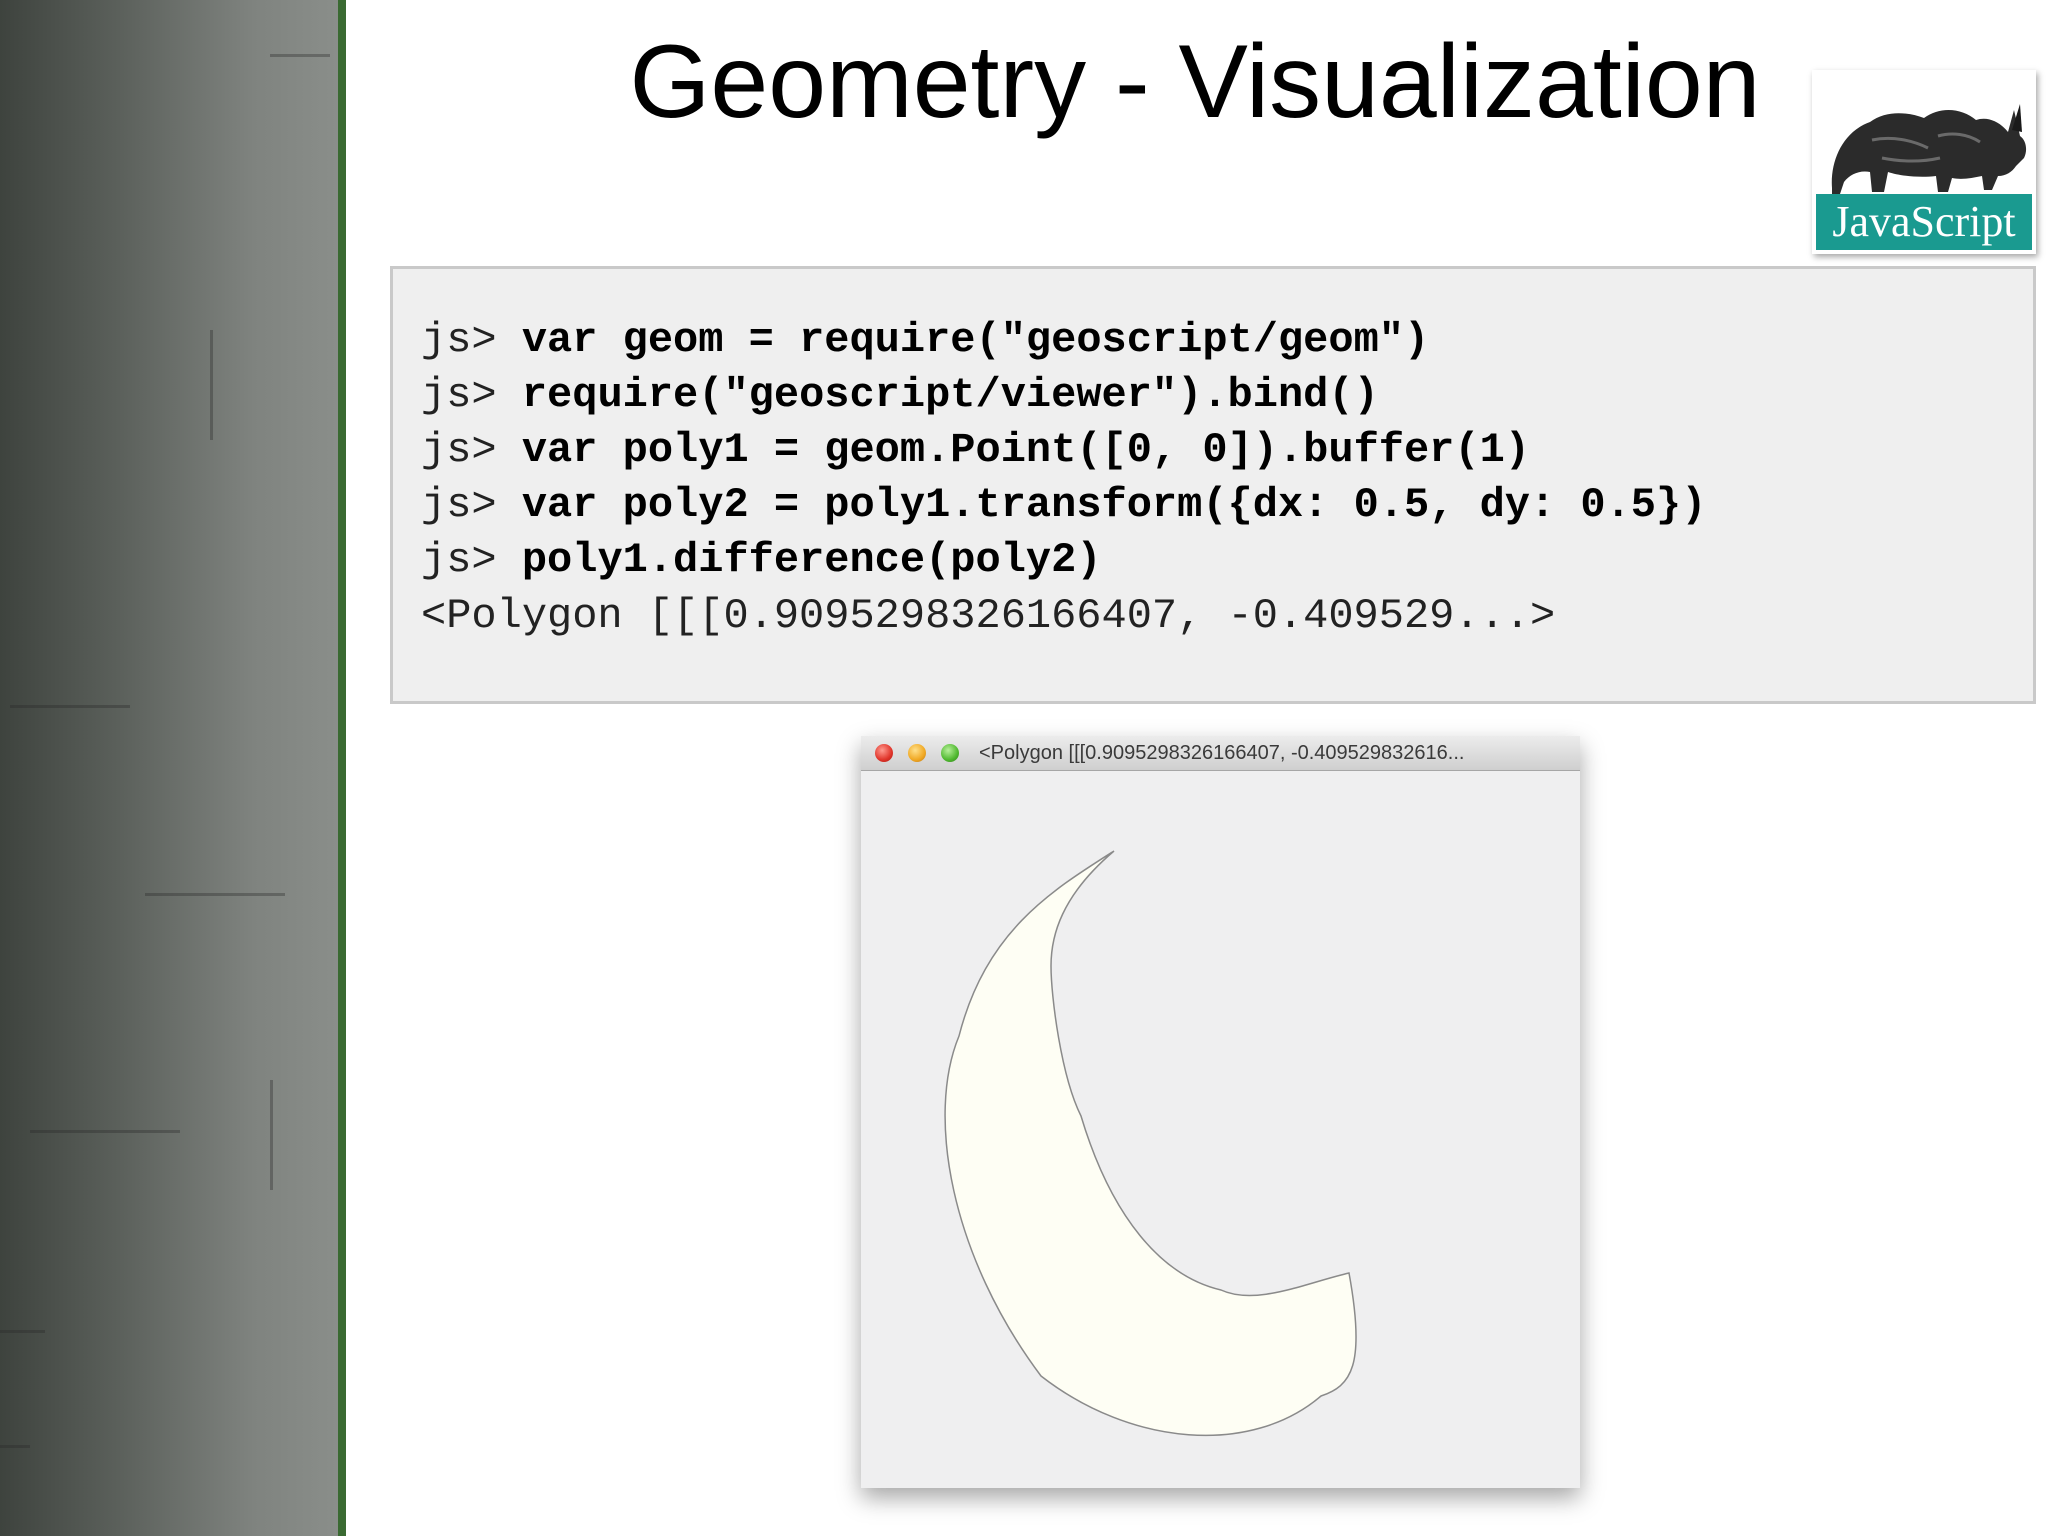 Image resolution: width=2048 pixels, height=1536 pixels. Describe the element at coordinates (884, 753) in the screenshot. I see `close-window-button` at that location.